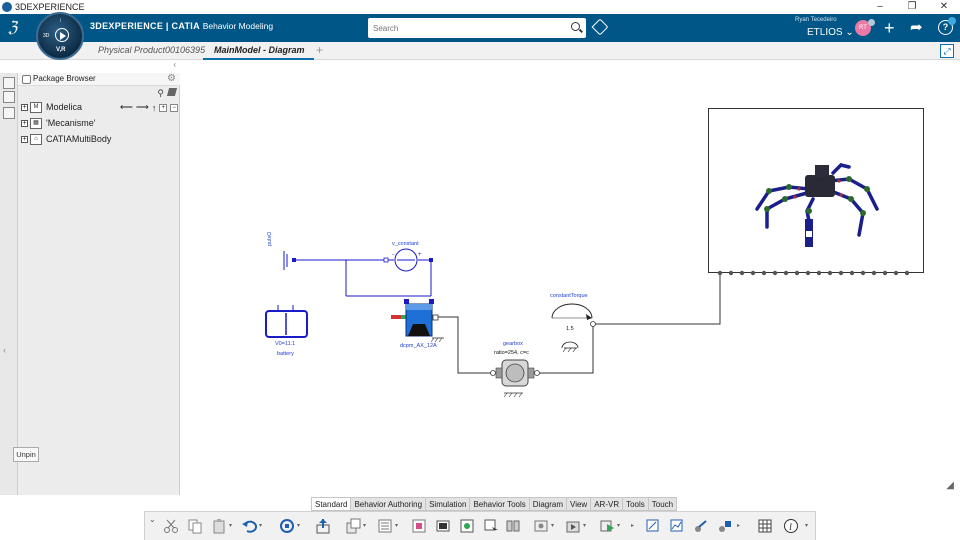 Image resolution: width=960 pixels, height=540 pixels. I want to click on mechanism-dropdown-icon: ▸, so click(738, 525).